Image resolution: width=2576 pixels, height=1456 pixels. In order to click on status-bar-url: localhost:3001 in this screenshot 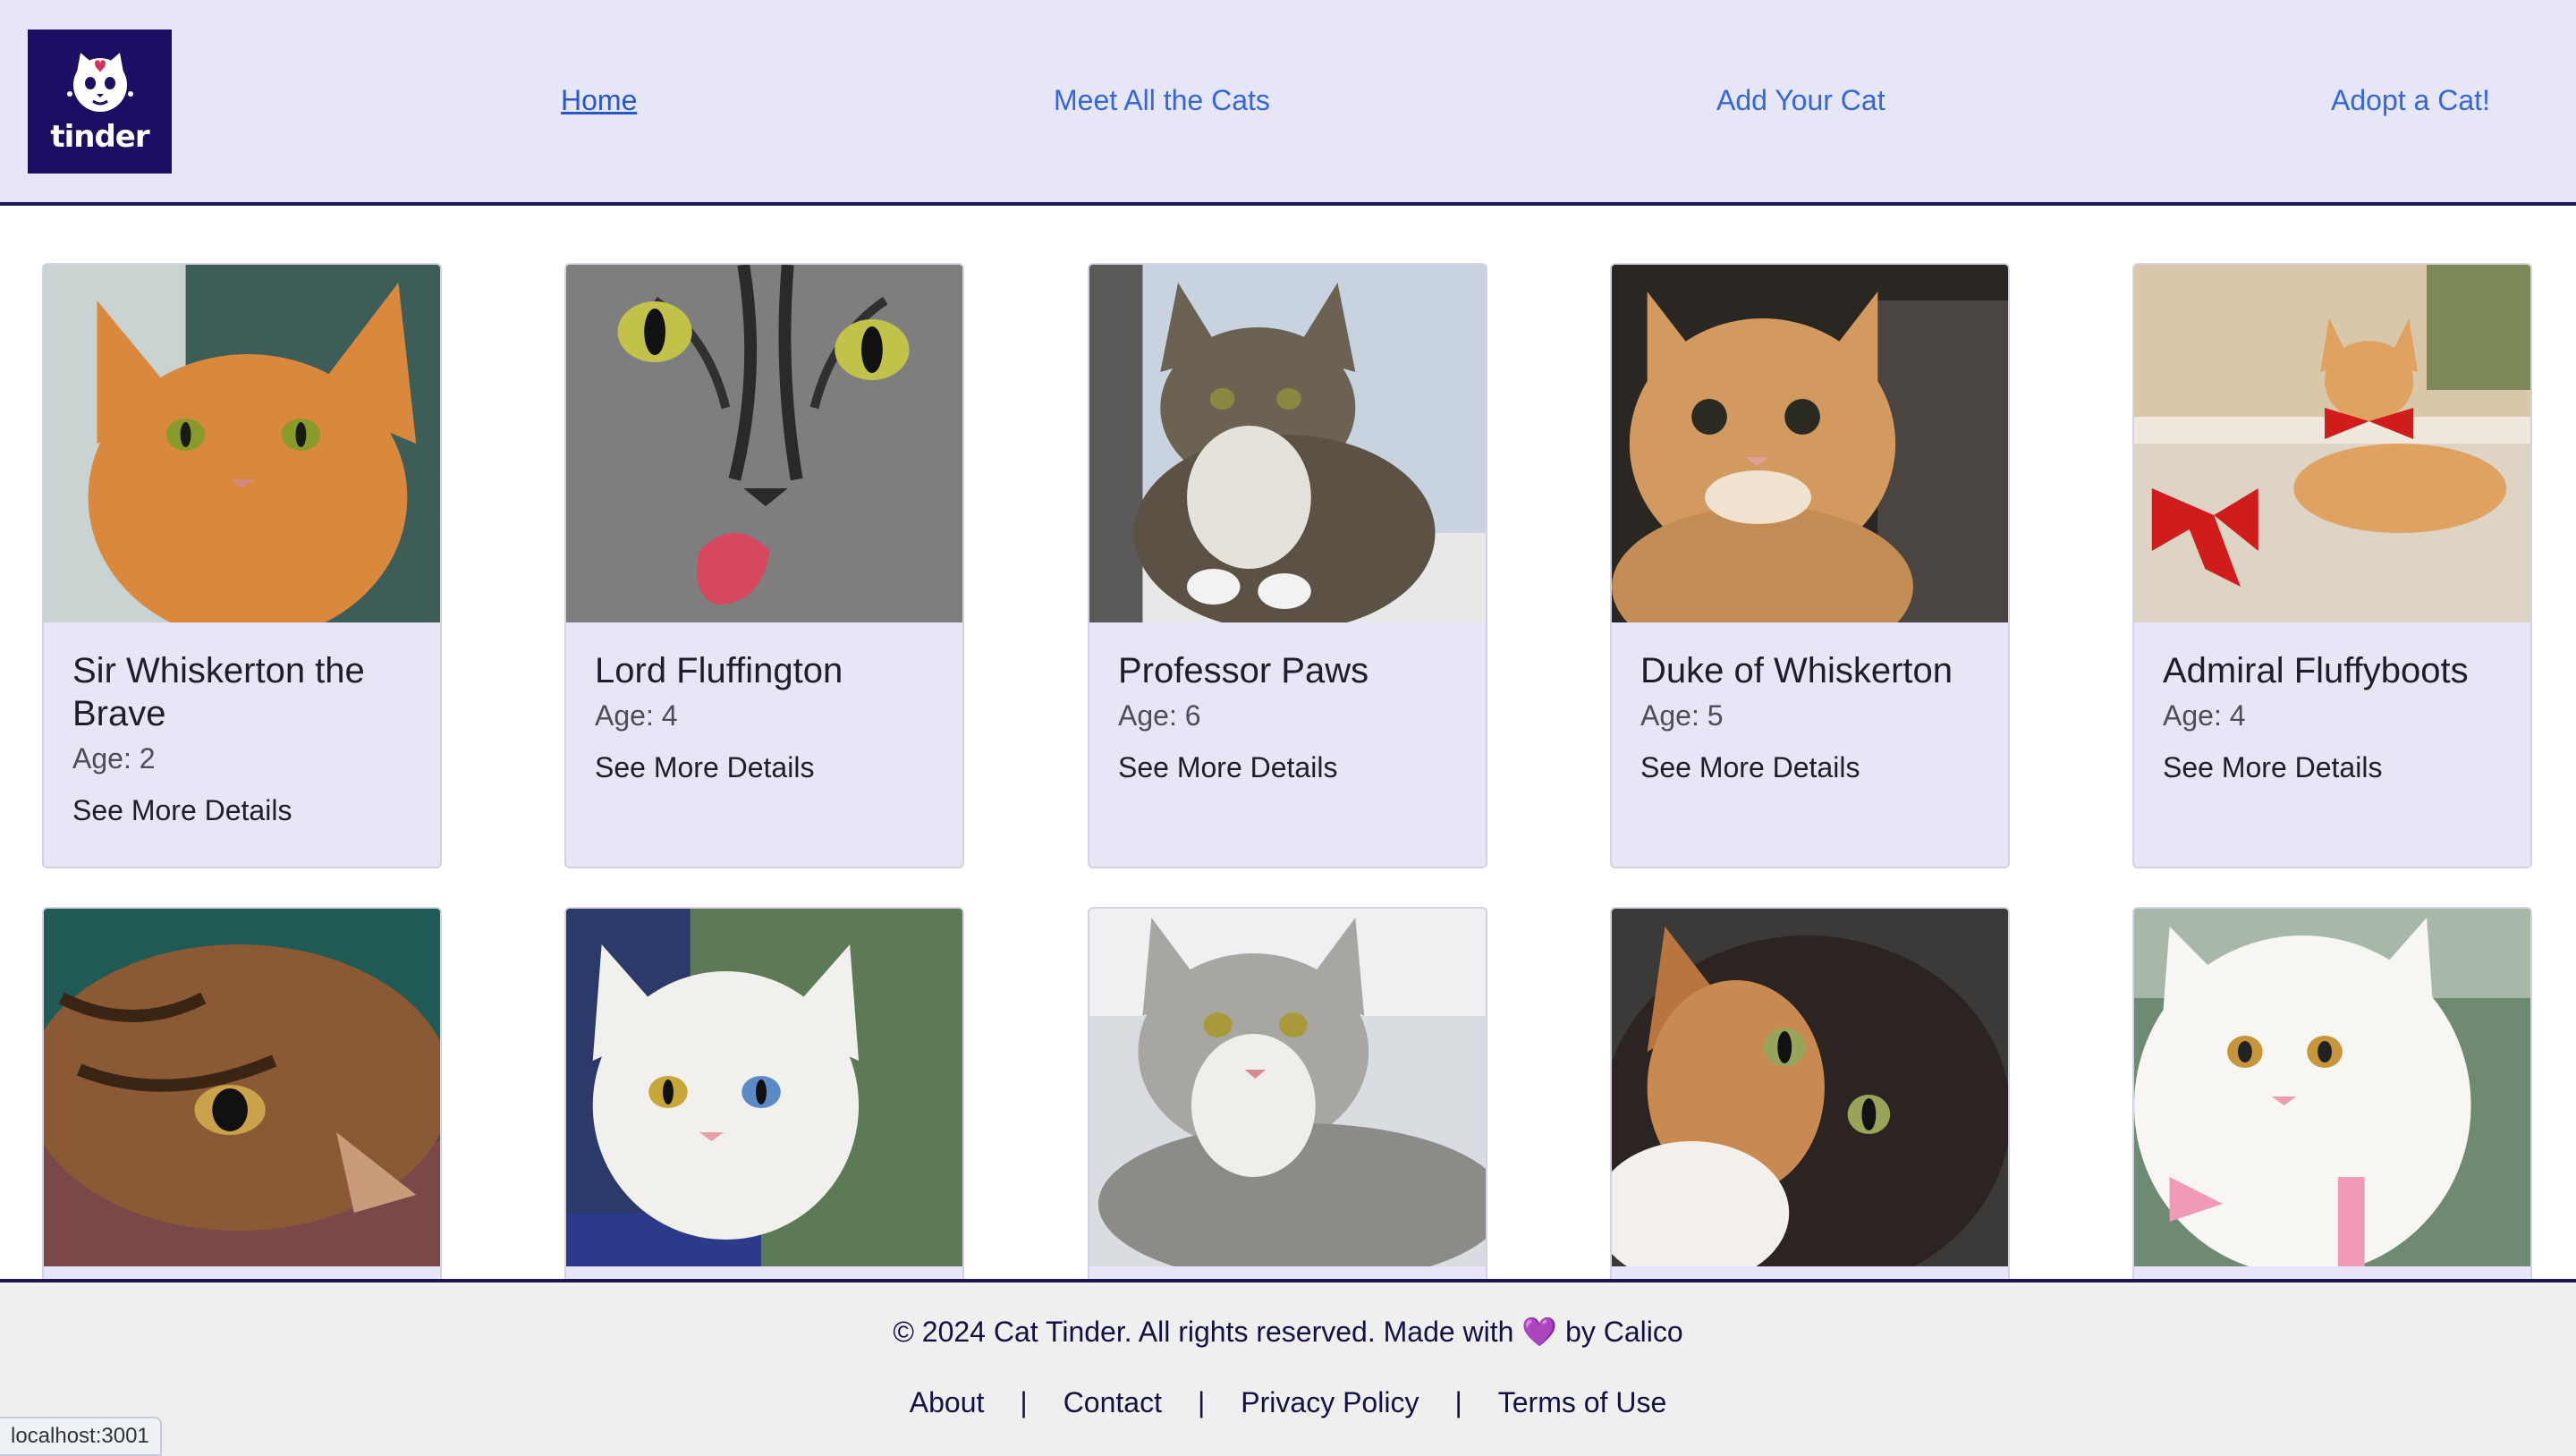, I will do `click(81, 1436)`.